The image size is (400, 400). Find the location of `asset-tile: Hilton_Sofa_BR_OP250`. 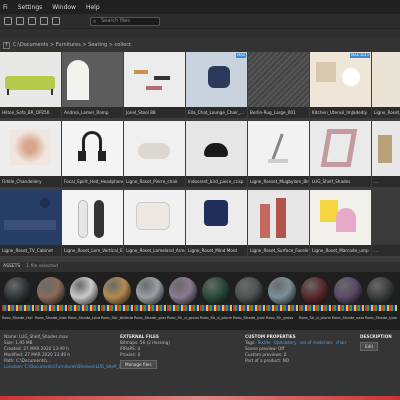

asset-tile: Hilton_Sofa_BR_OP250 is located at coordinates (30, 85).